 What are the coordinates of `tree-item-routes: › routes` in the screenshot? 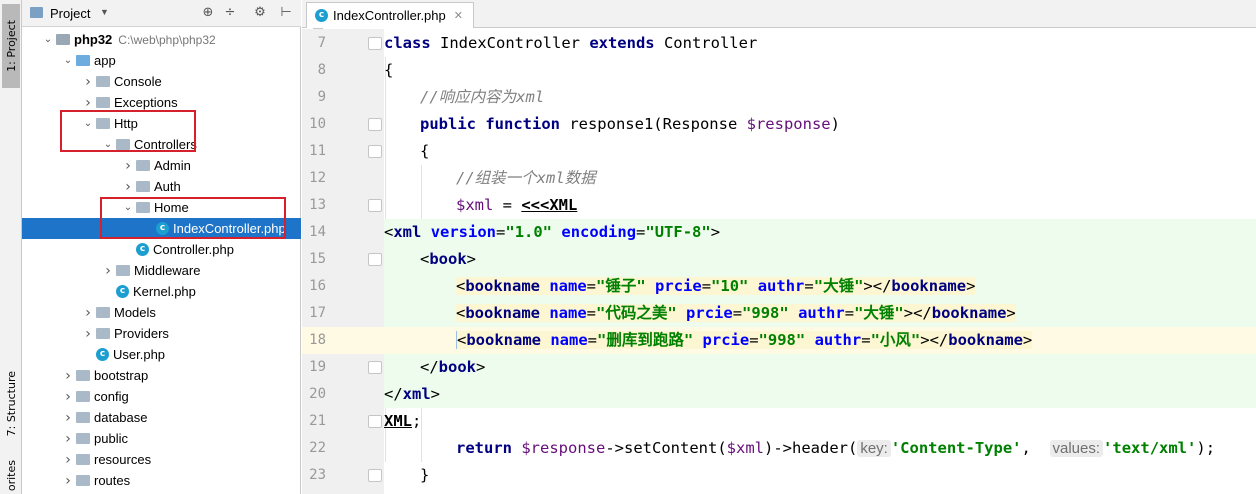 It's located at (161, 480).